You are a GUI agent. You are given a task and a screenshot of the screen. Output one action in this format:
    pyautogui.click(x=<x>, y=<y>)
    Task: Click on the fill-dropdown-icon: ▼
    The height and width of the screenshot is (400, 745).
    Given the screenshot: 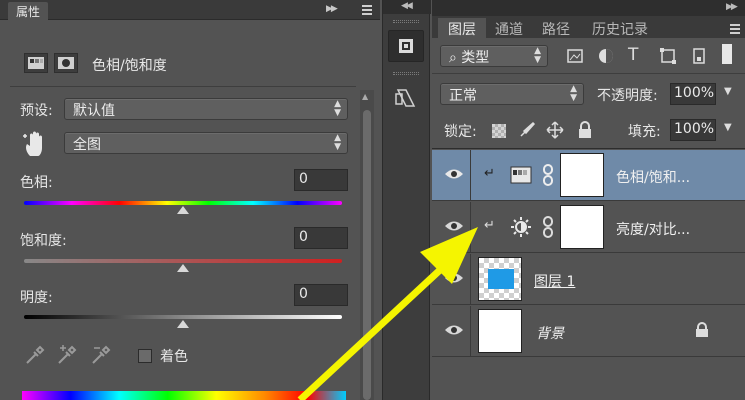 What is the action you would take?
    pyautogui.click(x=728, y=127)
    